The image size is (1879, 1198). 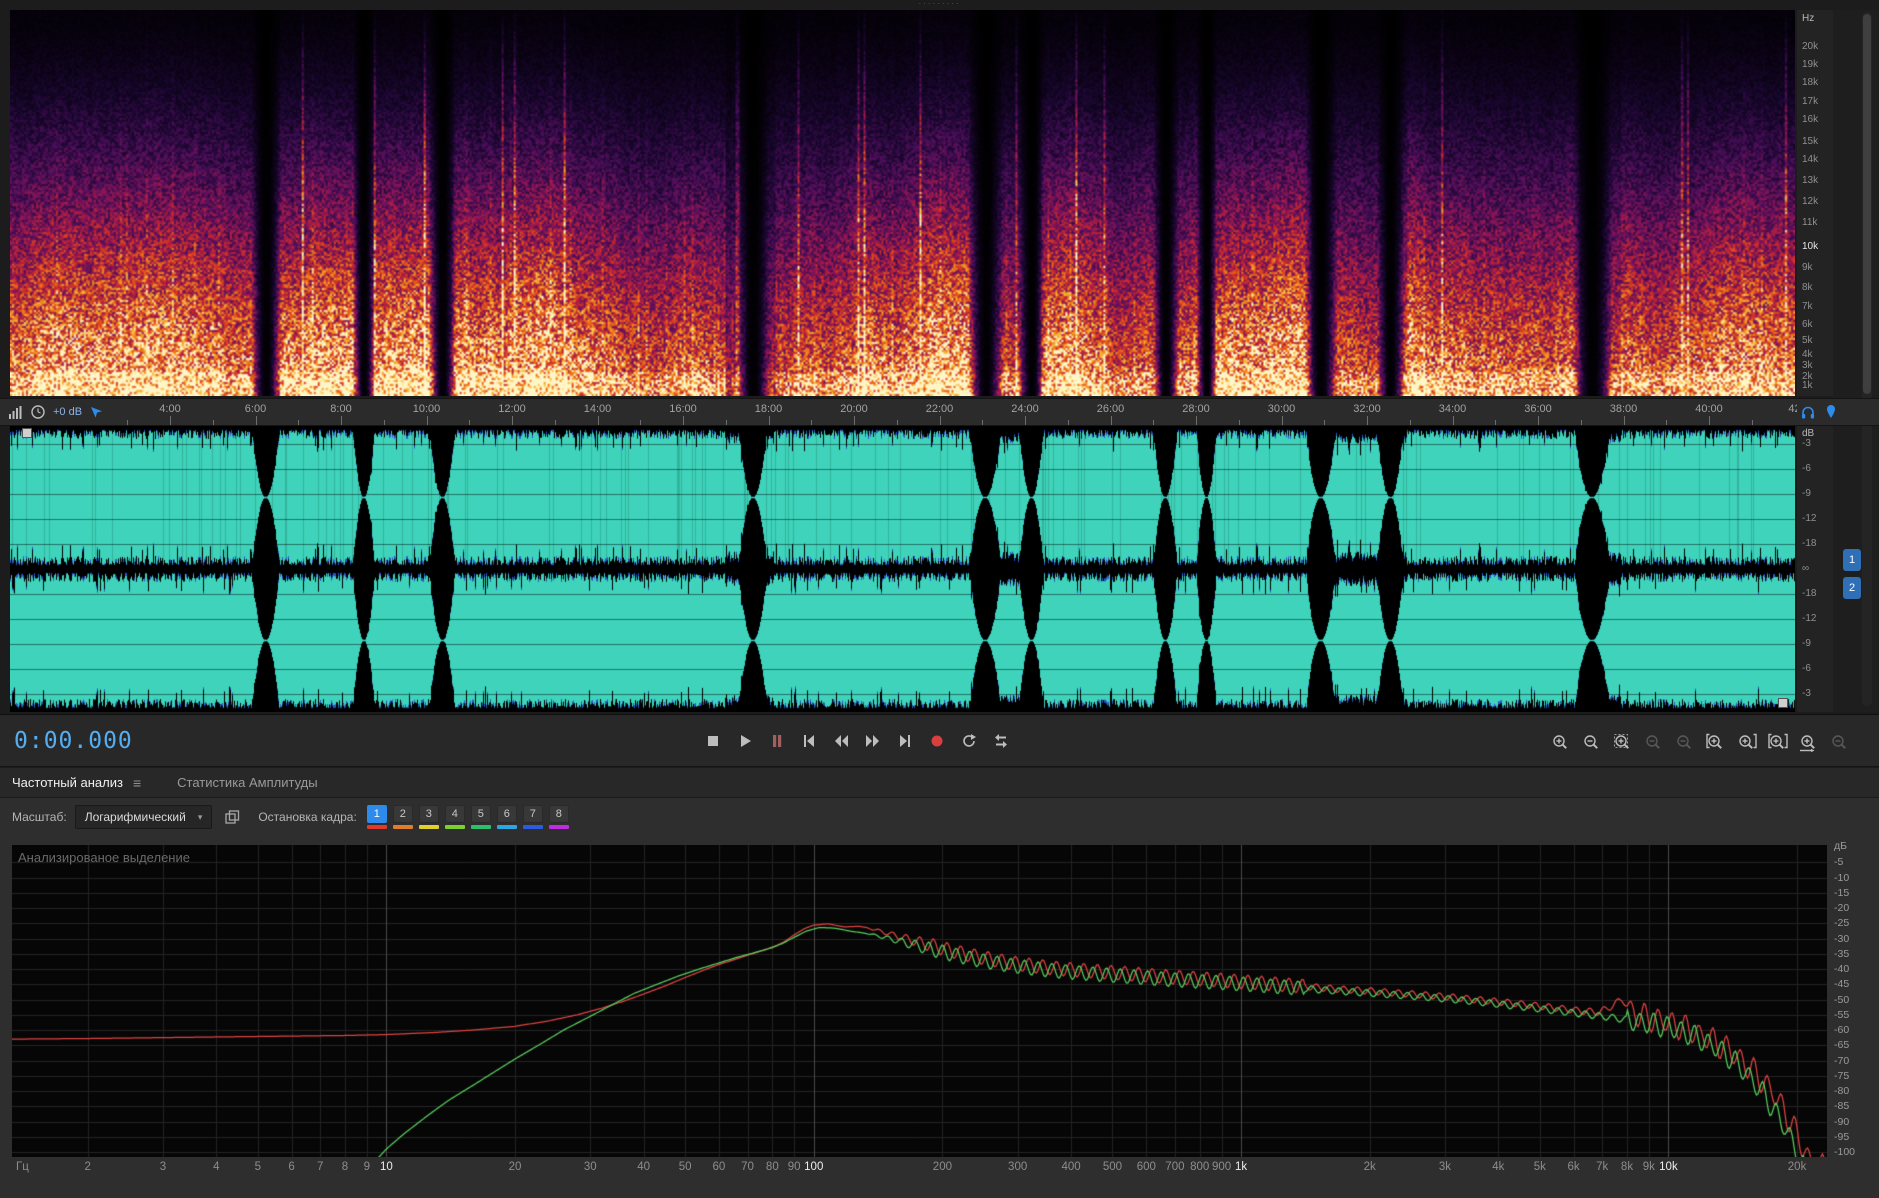 I want to click on frequency-label: 10k, so click(x=1810, y=247).